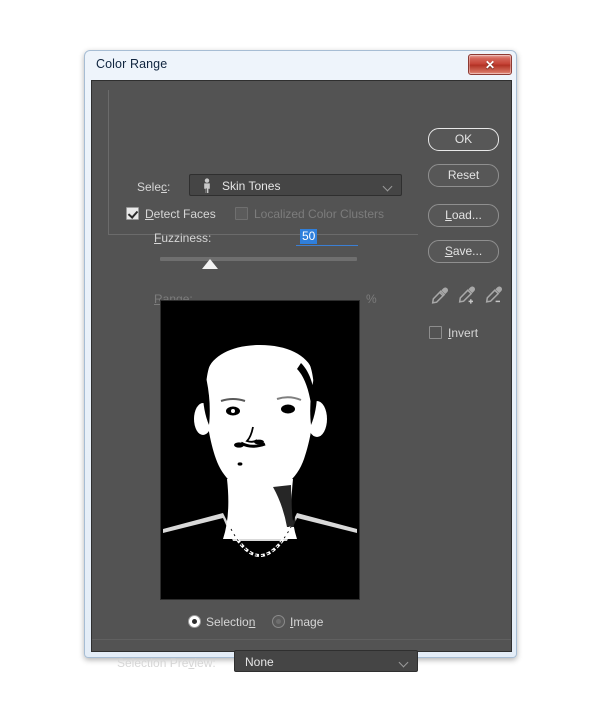  I want to click on detect-faces-label: Detect Faces, so click(180, 214).